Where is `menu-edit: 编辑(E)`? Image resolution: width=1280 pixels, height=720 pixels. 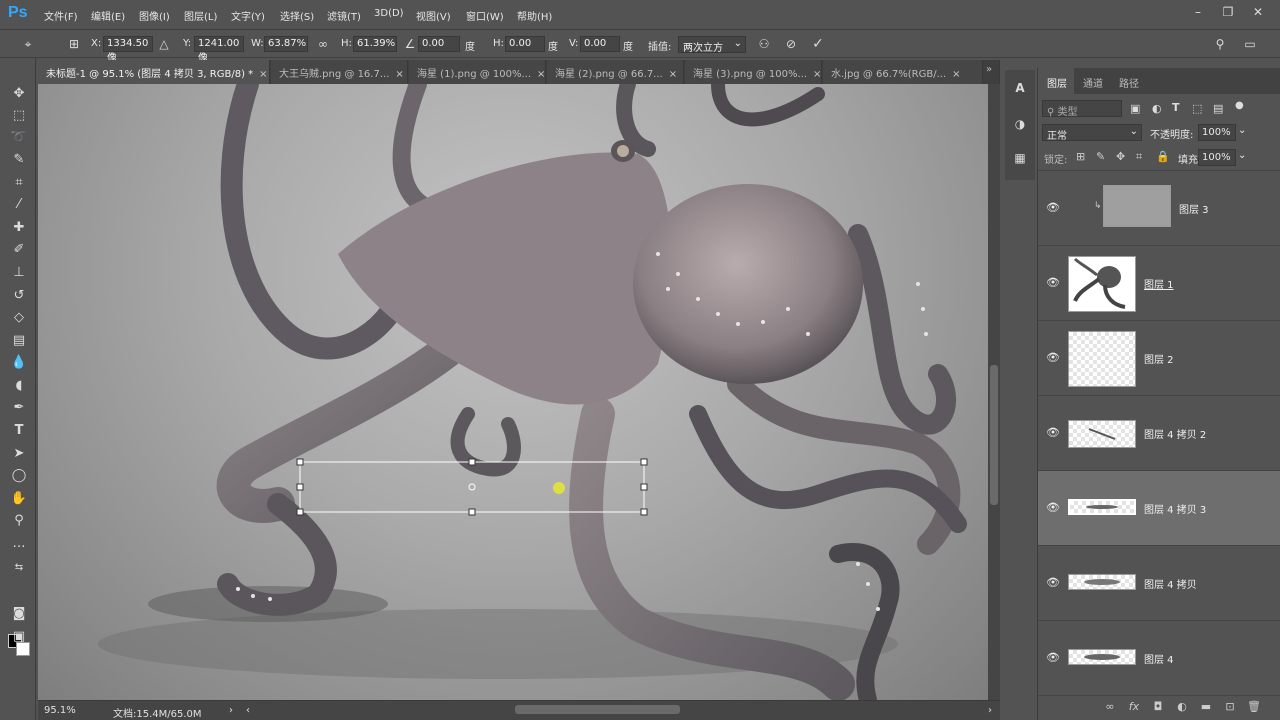
menu-edit: 编辑(E) is located at coordinates (108, 15).